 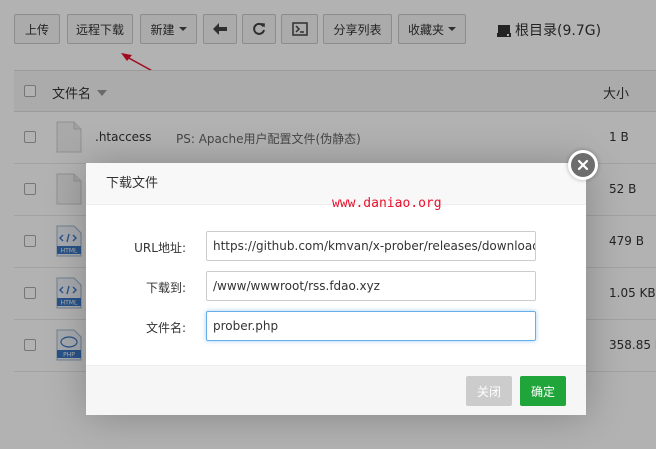 I want to click on filename-input: prober.php, so click(x=371, y=326).